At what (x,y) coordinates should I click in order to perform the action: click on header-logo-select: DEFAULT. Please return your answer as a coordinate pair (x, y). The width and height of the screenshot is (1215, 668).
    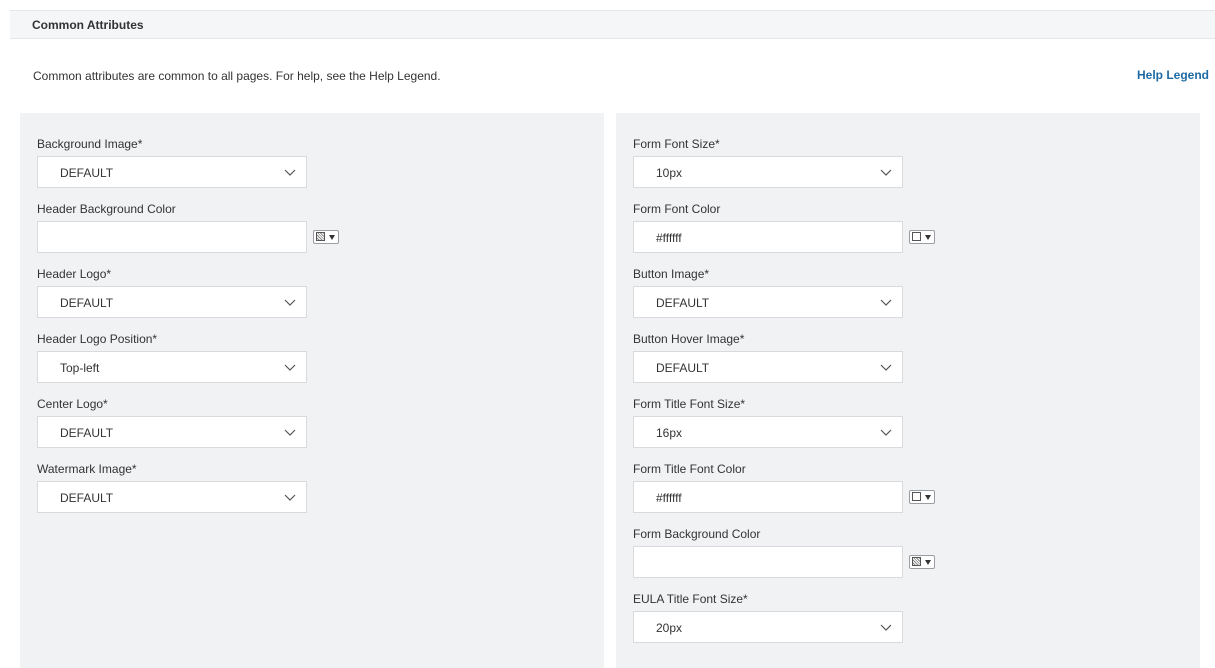
    Looking at the image, I should click on (172, 302).